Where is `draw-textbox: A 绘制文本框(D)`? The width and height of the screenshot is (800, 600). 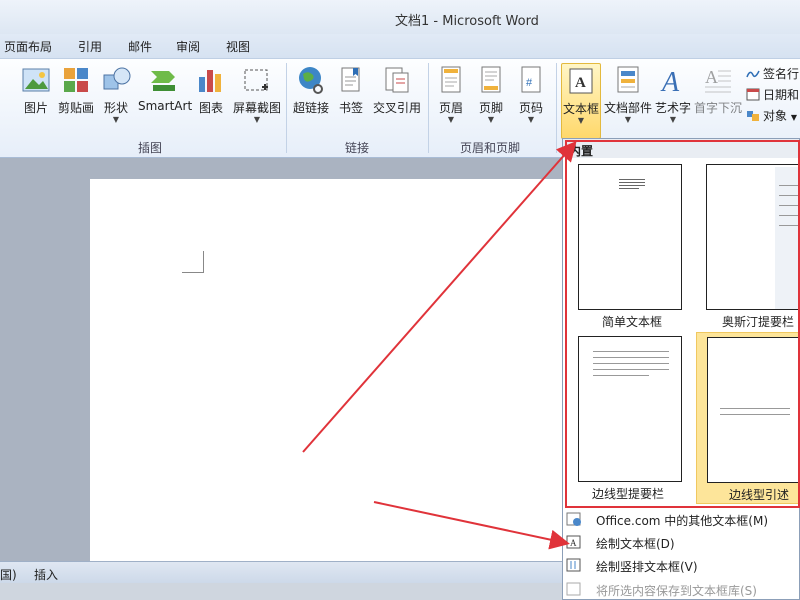 draw-textbox: A 绘制文本框(D) is located at coordinates (681, 543).